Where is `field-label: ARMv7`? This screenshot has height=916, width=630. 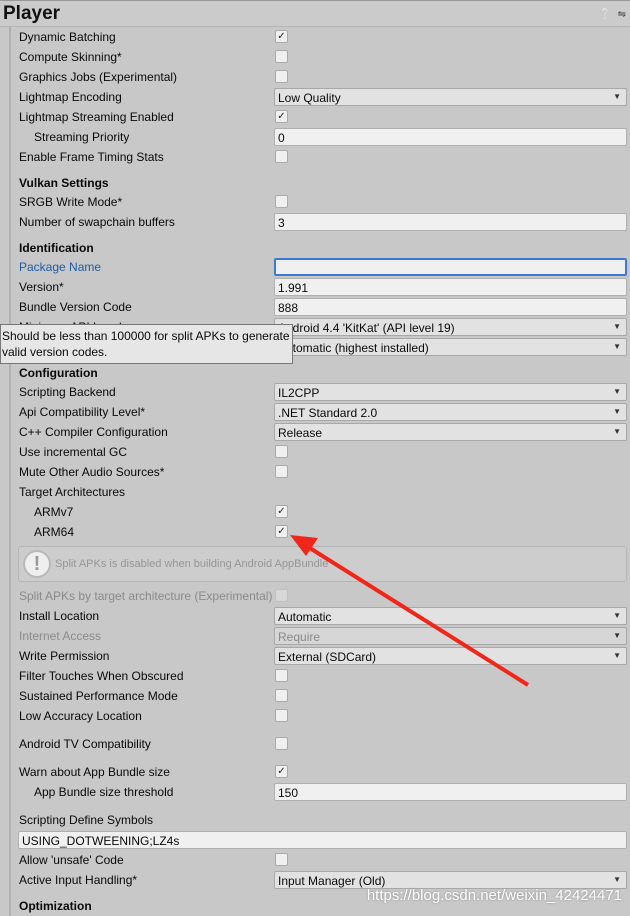
field-label: ARMv7 is located at coordinates (54, 512).